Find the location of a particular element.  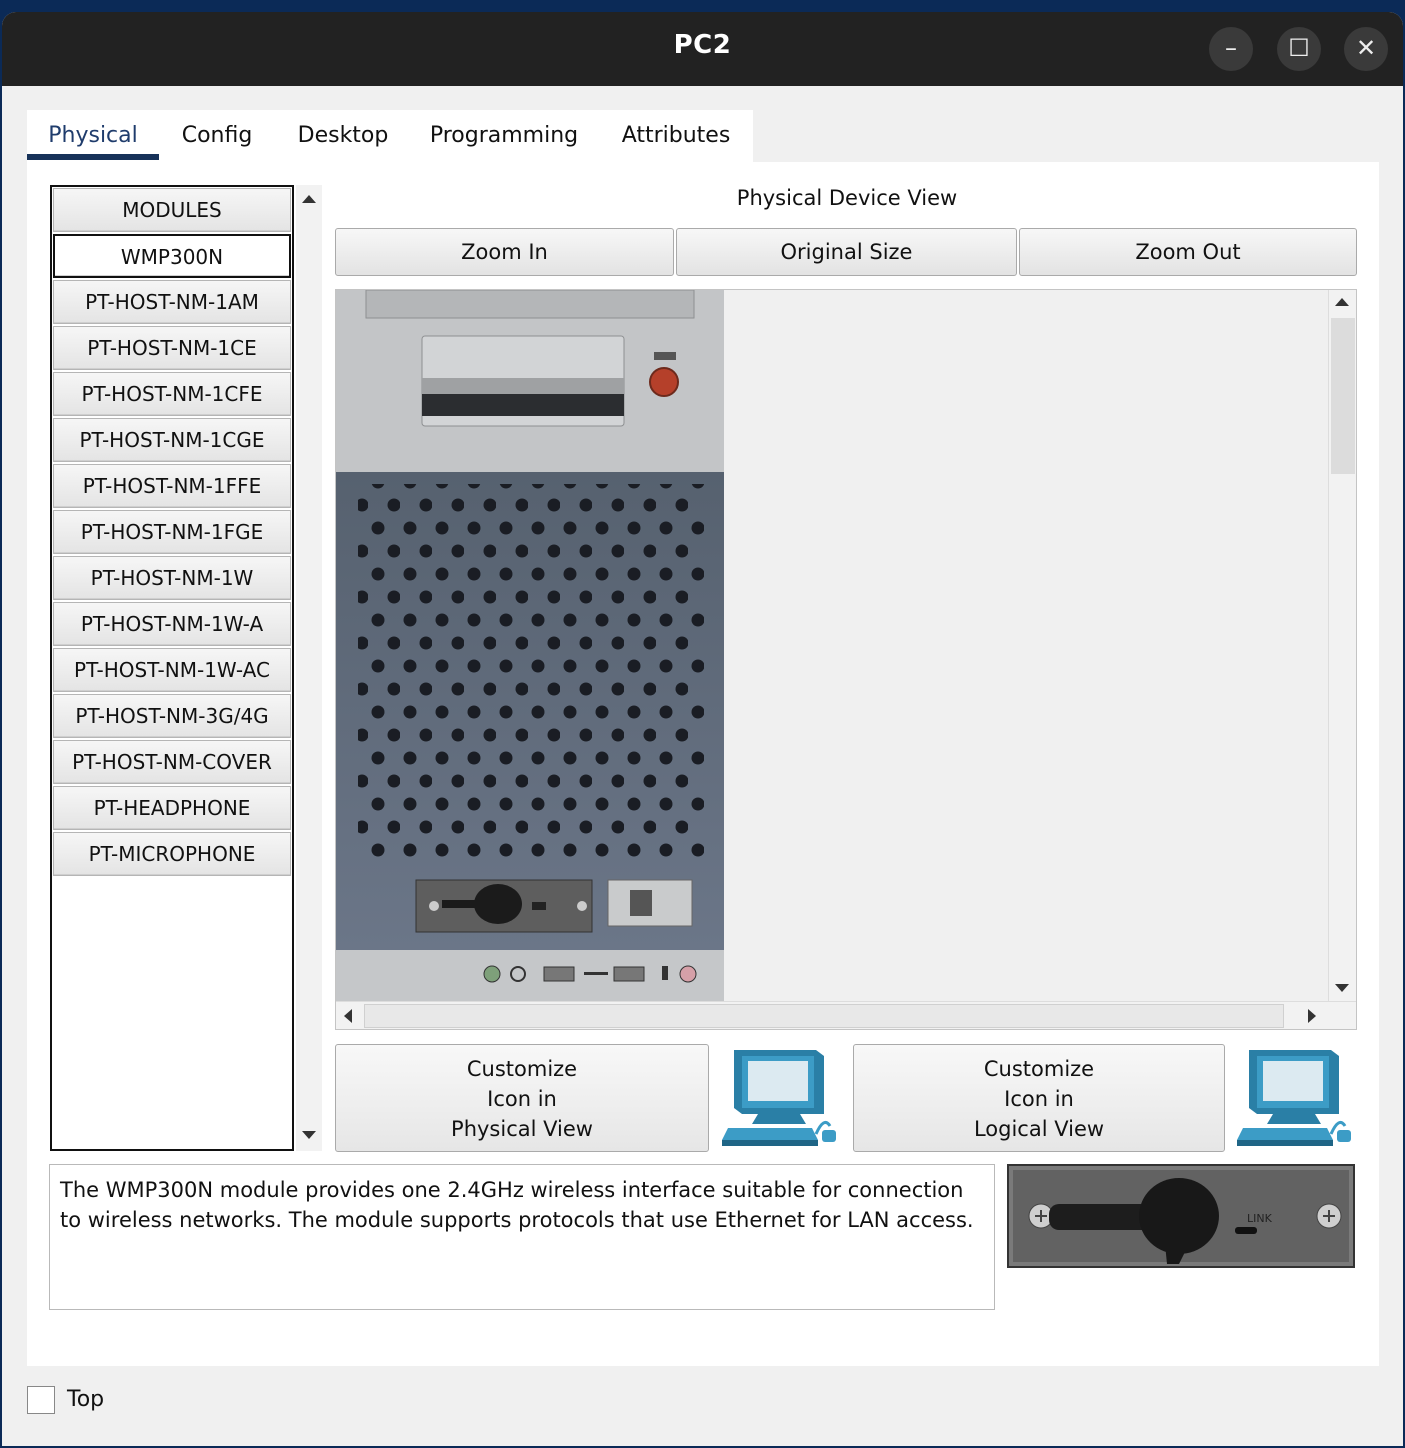

close-icon: ✕ is located at coordinates (1366, 48).